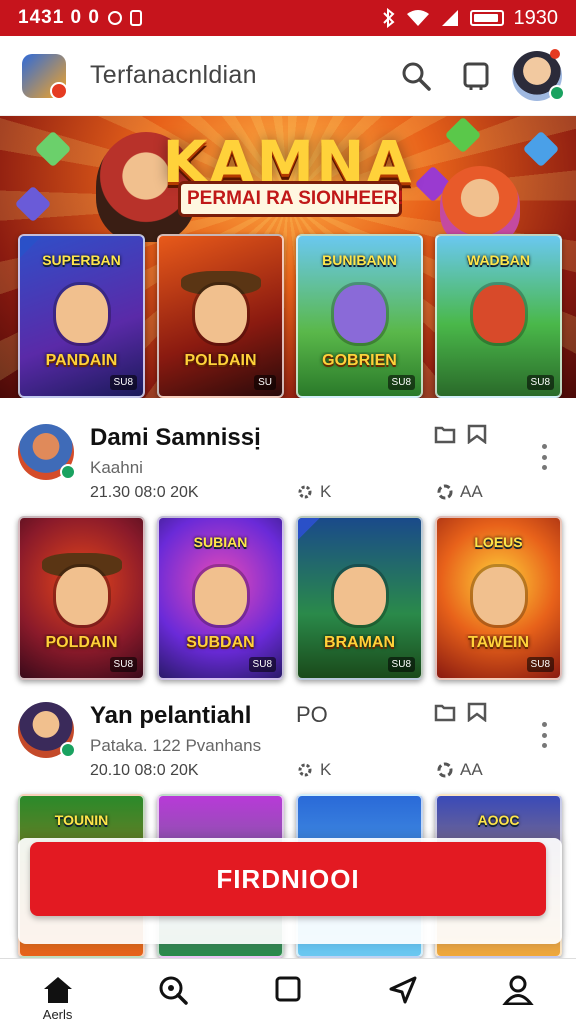 This screenshot has width=576, height=1024. What do you see at coordinates (498, 542) in the screenshot?
I see `card-top-label: LOEUS` at bounding box center [498, 542].